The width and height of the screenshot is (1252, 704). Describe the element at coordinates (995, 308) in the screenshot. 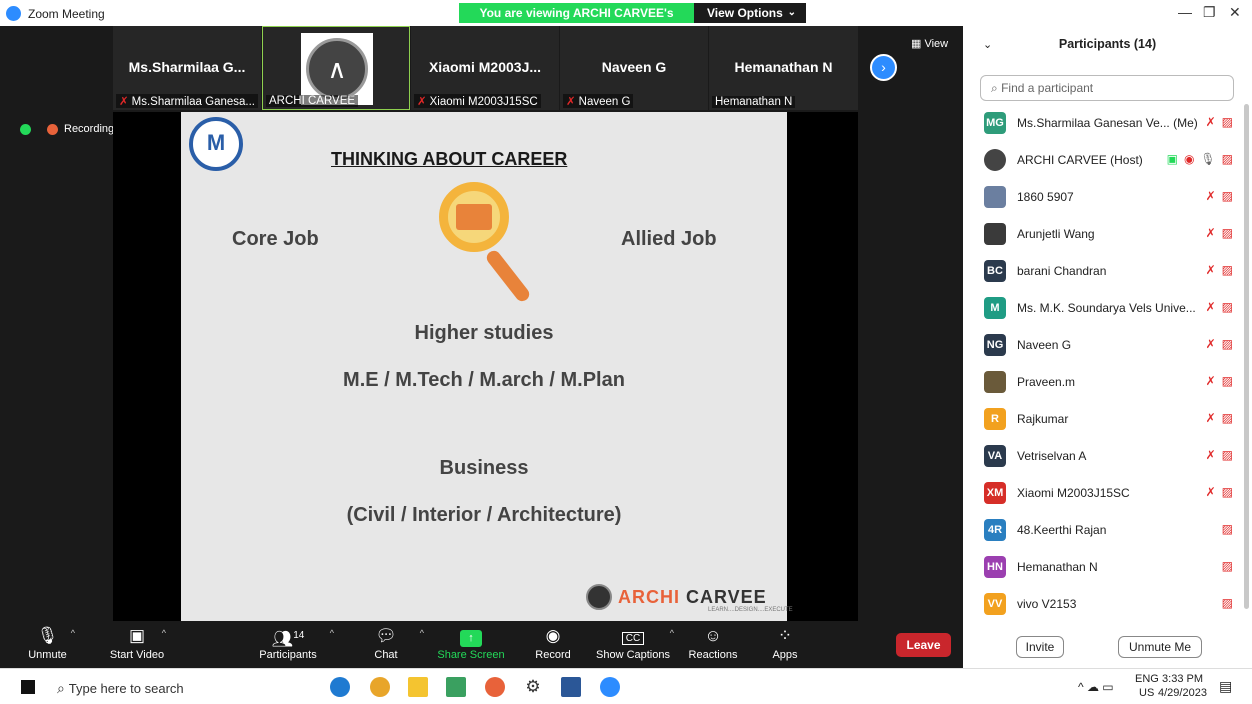

I see `avatar: M` at that location.